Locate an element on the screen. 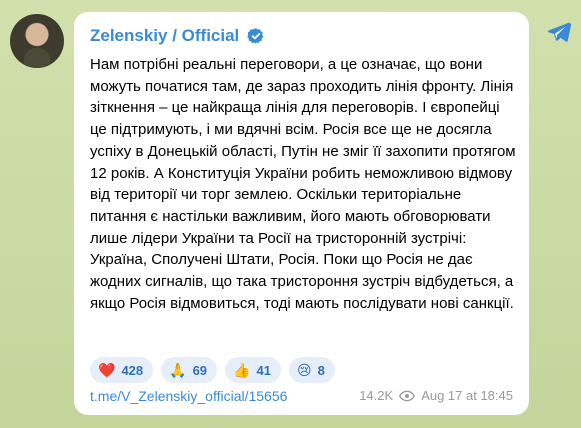 This screenshot has width=581, height=428. message-header: Zelenskiy / Official is located at coordinates (177, 36).